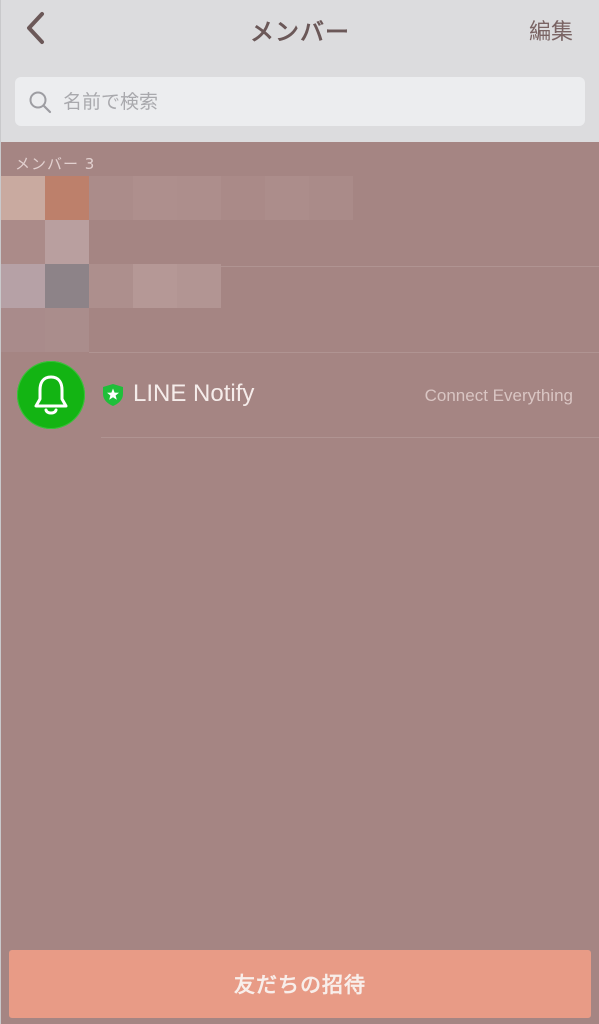 The image size is (599, 1024). Describe the element at coordinates (323, 101) in the screenshot. I see `search-input` at that location.